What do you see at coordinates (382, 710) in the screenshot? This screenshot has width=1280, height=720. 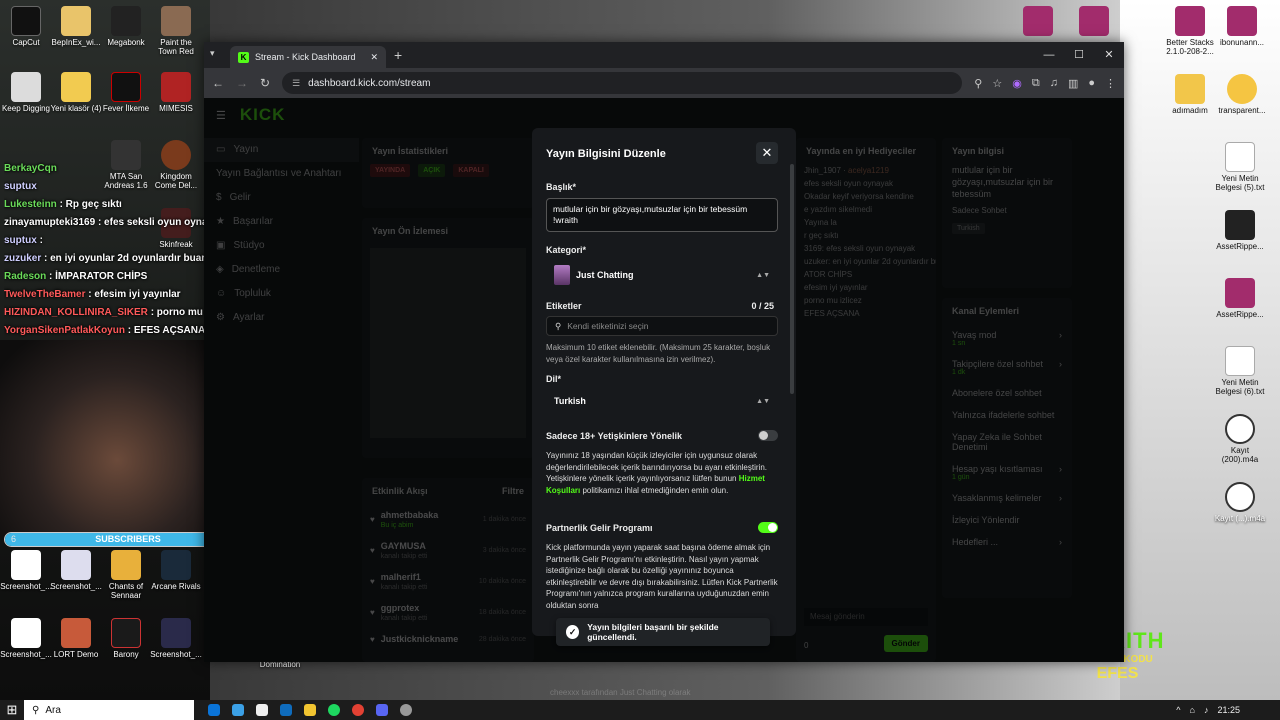 I see `discord-icon` at bounding box center [382, 710].